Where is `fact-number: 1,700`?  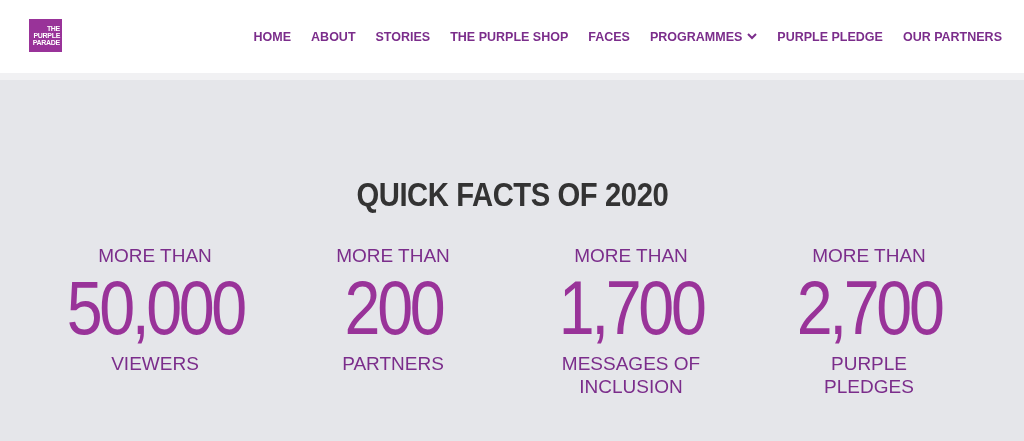 fact-number: 1,700 is located at coordinates (631, 308).